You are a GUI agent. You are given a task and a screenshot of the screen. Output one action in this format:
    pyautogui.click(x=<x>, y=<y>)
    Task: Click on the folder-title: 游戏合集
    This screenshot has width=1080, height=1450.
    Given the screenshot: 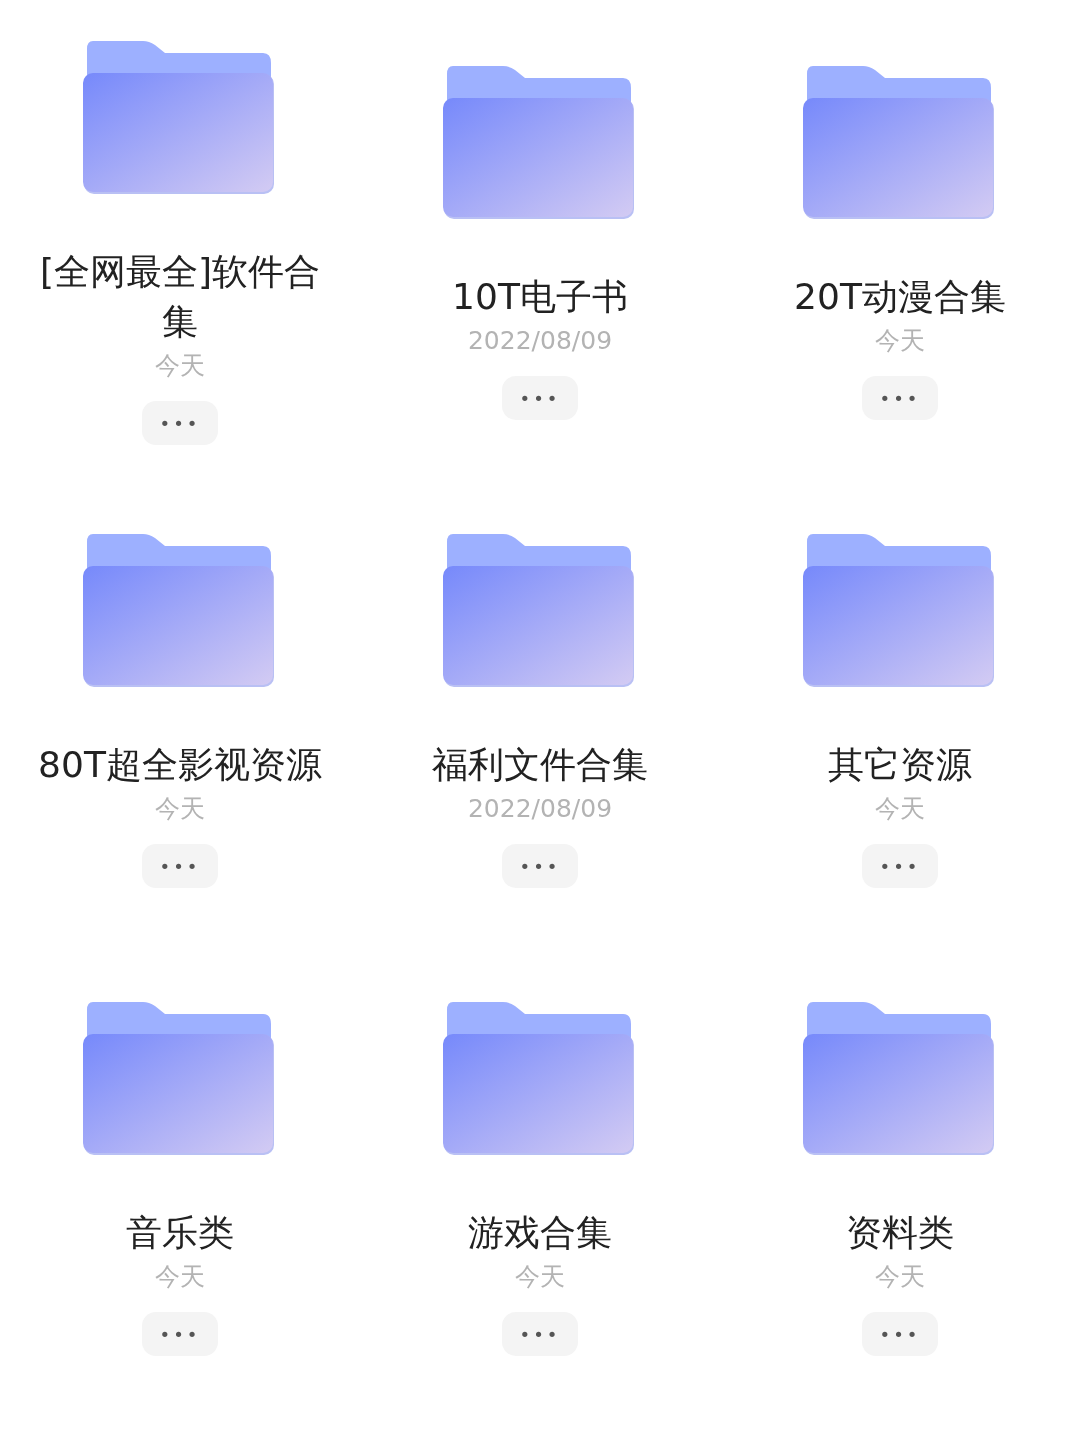 What is the action you would take?
    pyautogui.click(x=540, y=1233)
    